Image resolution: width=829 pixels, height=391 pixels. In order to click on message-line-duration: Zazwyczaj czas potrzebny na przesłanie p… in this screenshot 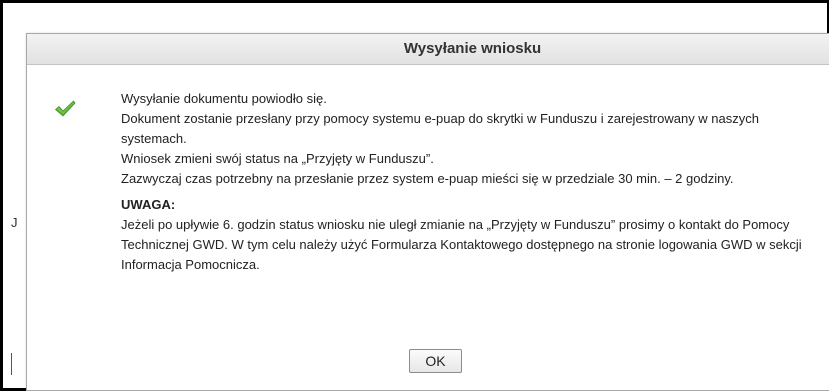, I will do `click(427, 178)`.